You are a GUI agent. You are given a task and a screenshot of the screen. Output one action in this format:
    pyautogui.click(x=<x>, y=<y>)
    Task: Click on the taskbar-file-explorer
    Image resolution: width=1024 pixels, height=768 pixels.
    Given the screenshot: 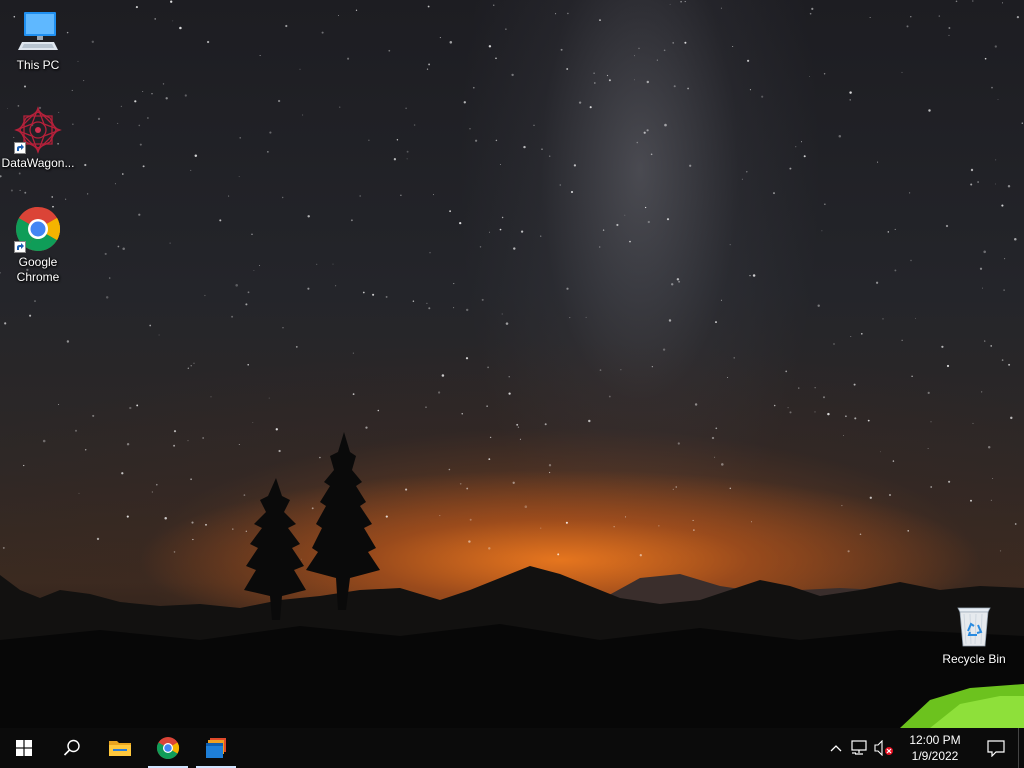 What is the action you would take?
    pyautogui.click(x=120, y=748)
    